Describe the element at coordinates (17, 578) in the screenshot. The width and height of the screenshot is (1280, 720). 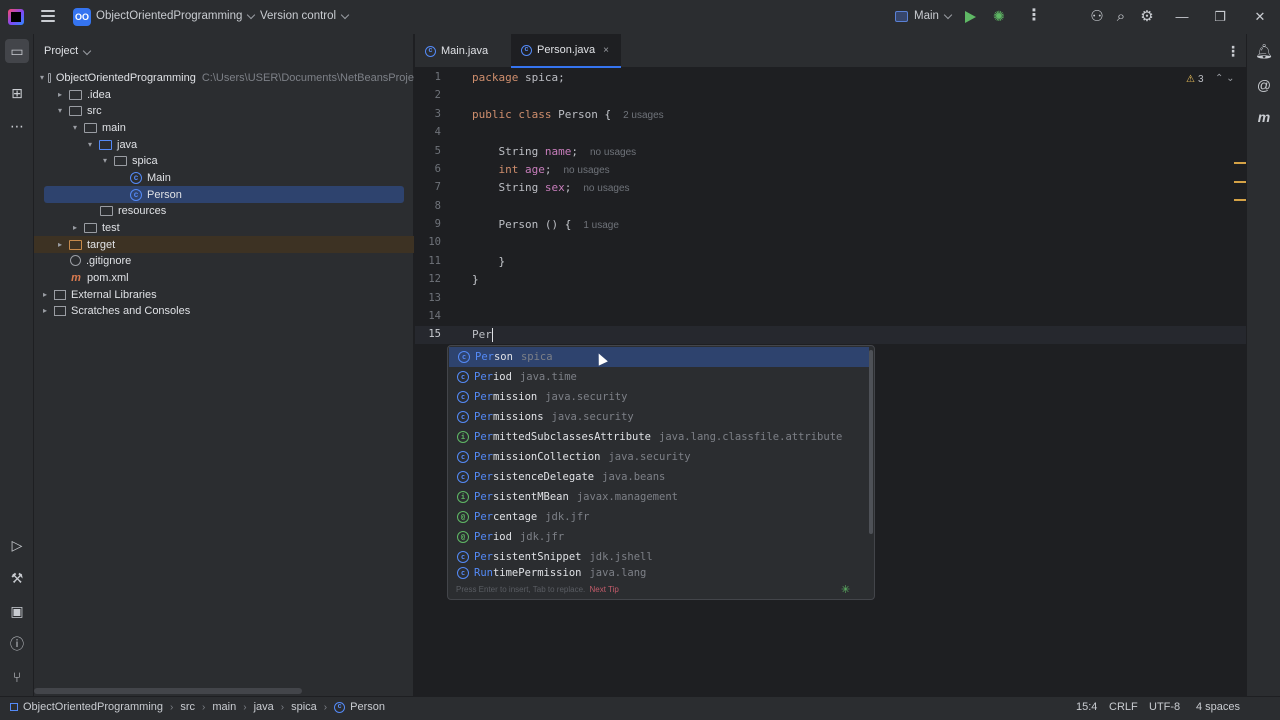
I see `build-tool-icon: ⚒` at that location.